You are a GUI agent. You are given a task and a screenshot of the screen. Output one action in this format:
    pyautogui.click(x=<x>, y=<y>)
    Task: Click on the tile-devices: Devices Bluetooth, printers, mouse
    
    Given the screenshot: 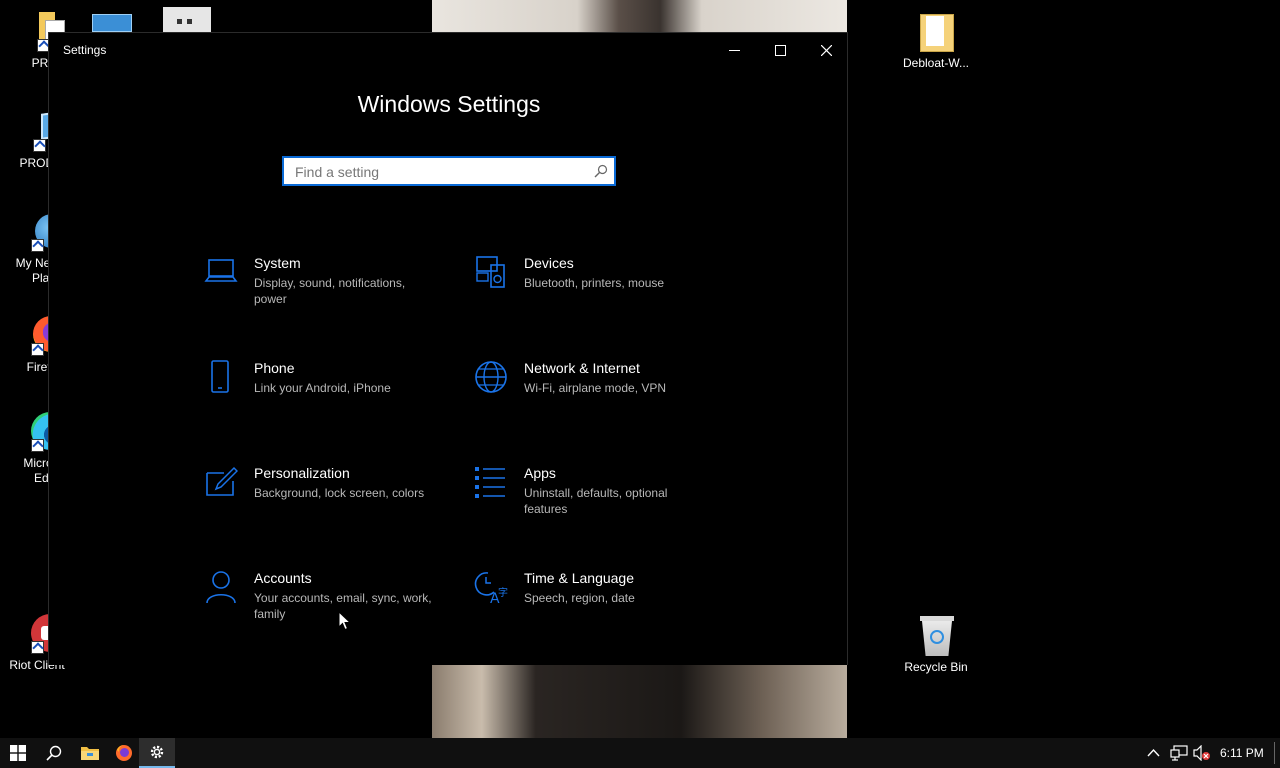 What is the action you would take?
    pyautogui.click(x=594, y=285)
    